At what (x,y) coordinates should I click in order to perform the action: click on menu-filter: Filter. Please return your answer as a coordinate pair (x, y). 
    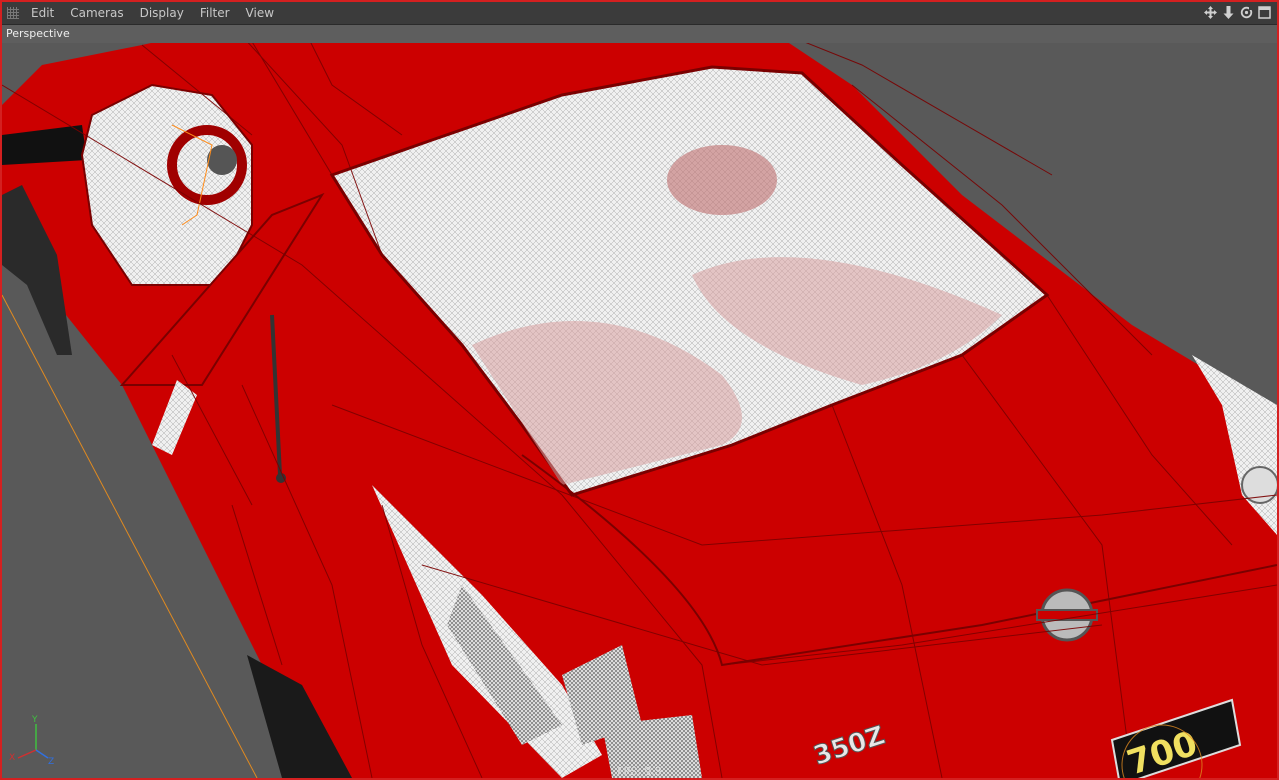
    Looking at the image, I should click on (215, 13).